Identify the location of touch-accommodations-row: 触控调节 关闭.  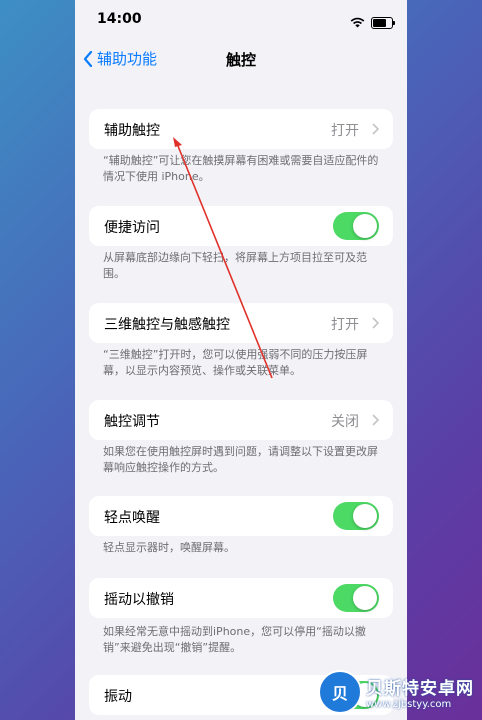
(241, 420).